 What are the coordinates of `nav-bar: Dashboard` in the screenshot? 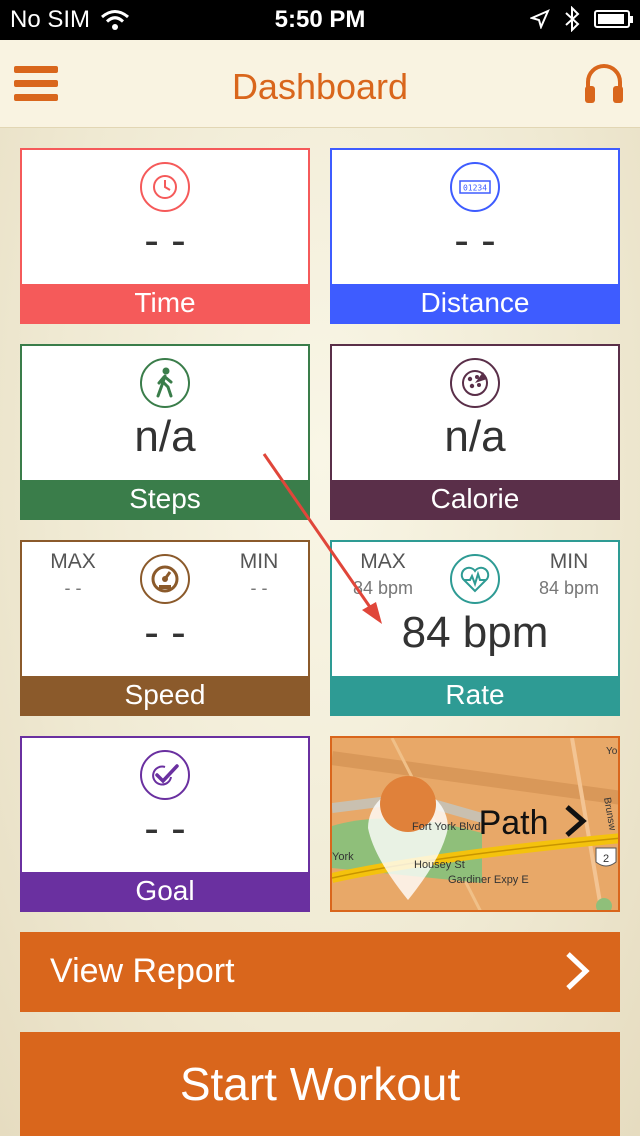 It's located at (320, 84).